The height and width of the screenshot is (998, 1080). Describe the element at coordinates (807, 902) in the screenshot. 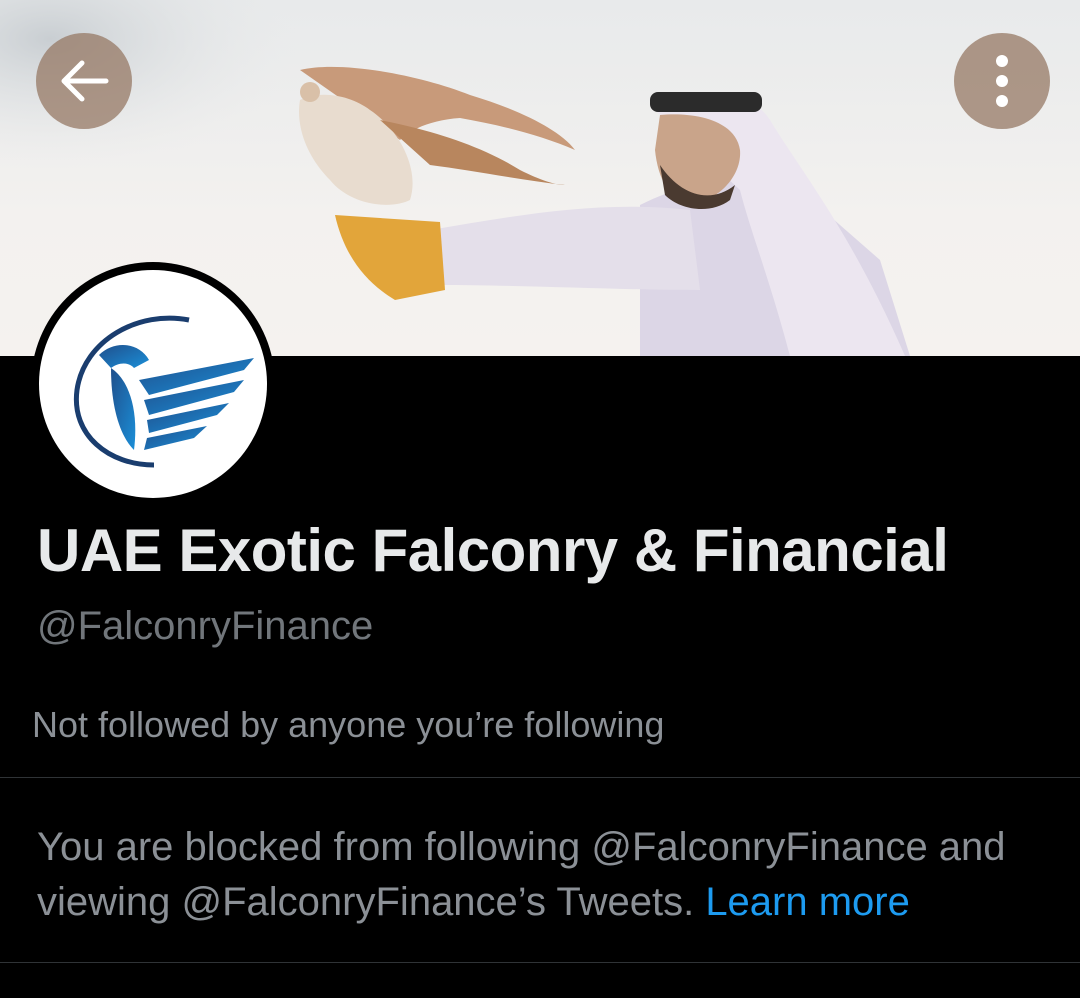

I see `learn-more-link: Learn more` at that location.